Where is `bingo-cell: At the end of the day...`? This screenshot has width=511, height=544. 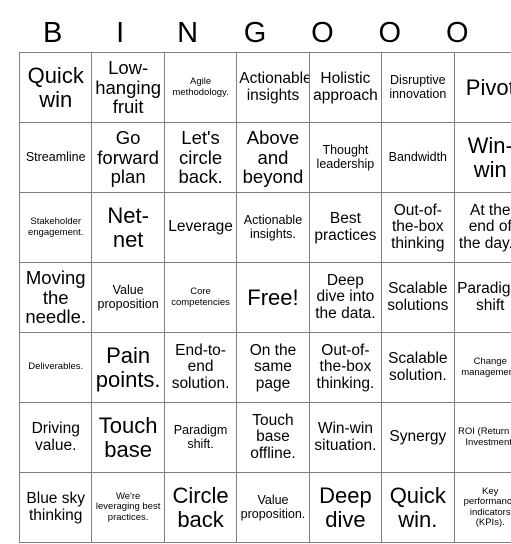
bingo-cell: At the end of the day... is located at coordinates (482, 227).